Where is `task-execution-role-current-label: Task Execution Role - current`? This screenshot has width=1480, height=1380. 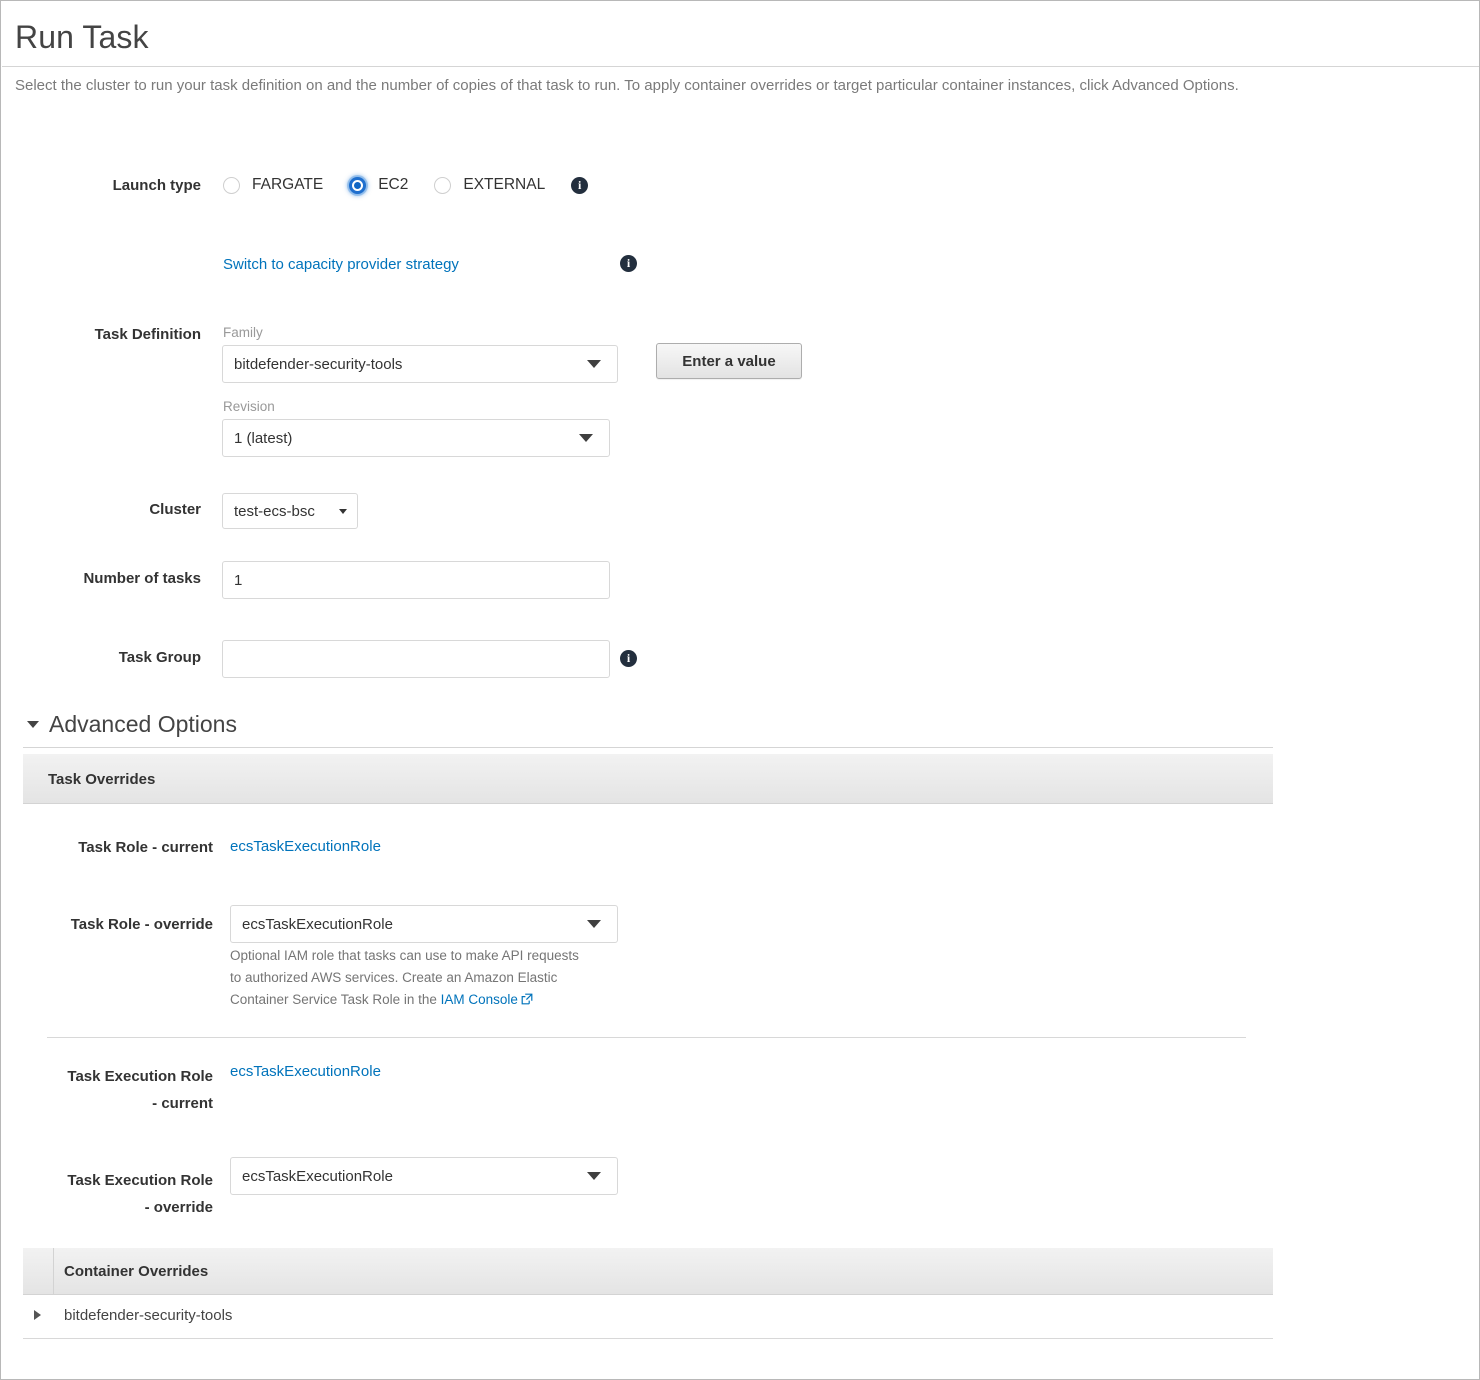
task-execution-role-current-label: Task Execution Role - current is located at coordinates (107, 1090).